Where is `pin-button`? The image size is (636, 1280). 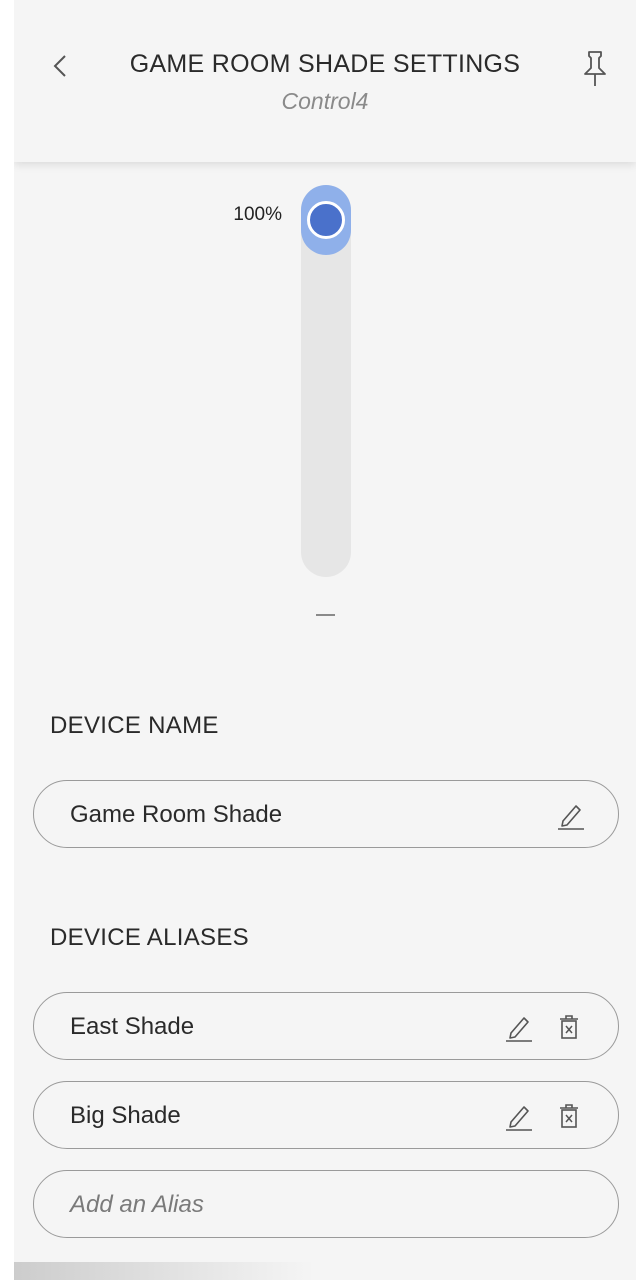 pin-button is located at coordinates (595, 68).